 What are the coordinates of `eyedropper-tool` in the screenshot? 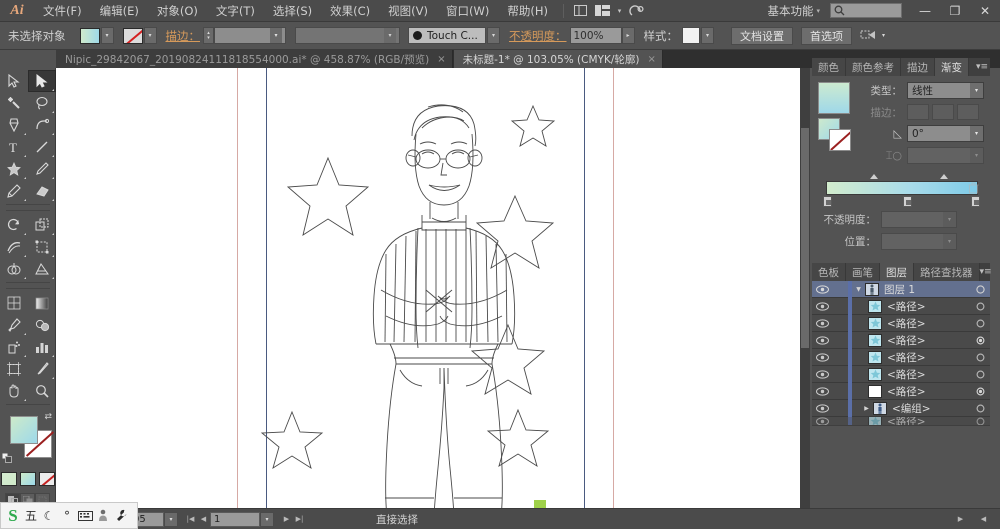 It's located at (14, 325).